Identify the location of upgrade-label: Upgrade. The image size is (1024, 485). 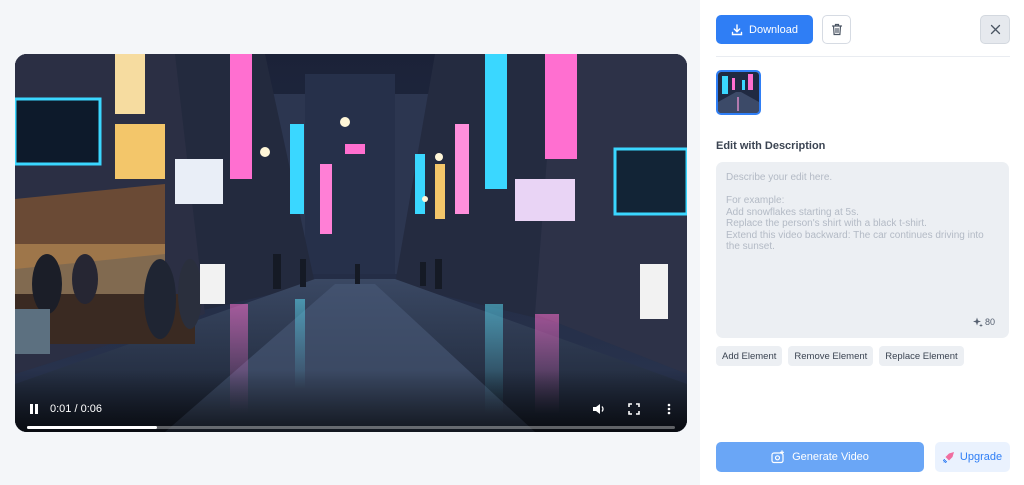
(981, 457).